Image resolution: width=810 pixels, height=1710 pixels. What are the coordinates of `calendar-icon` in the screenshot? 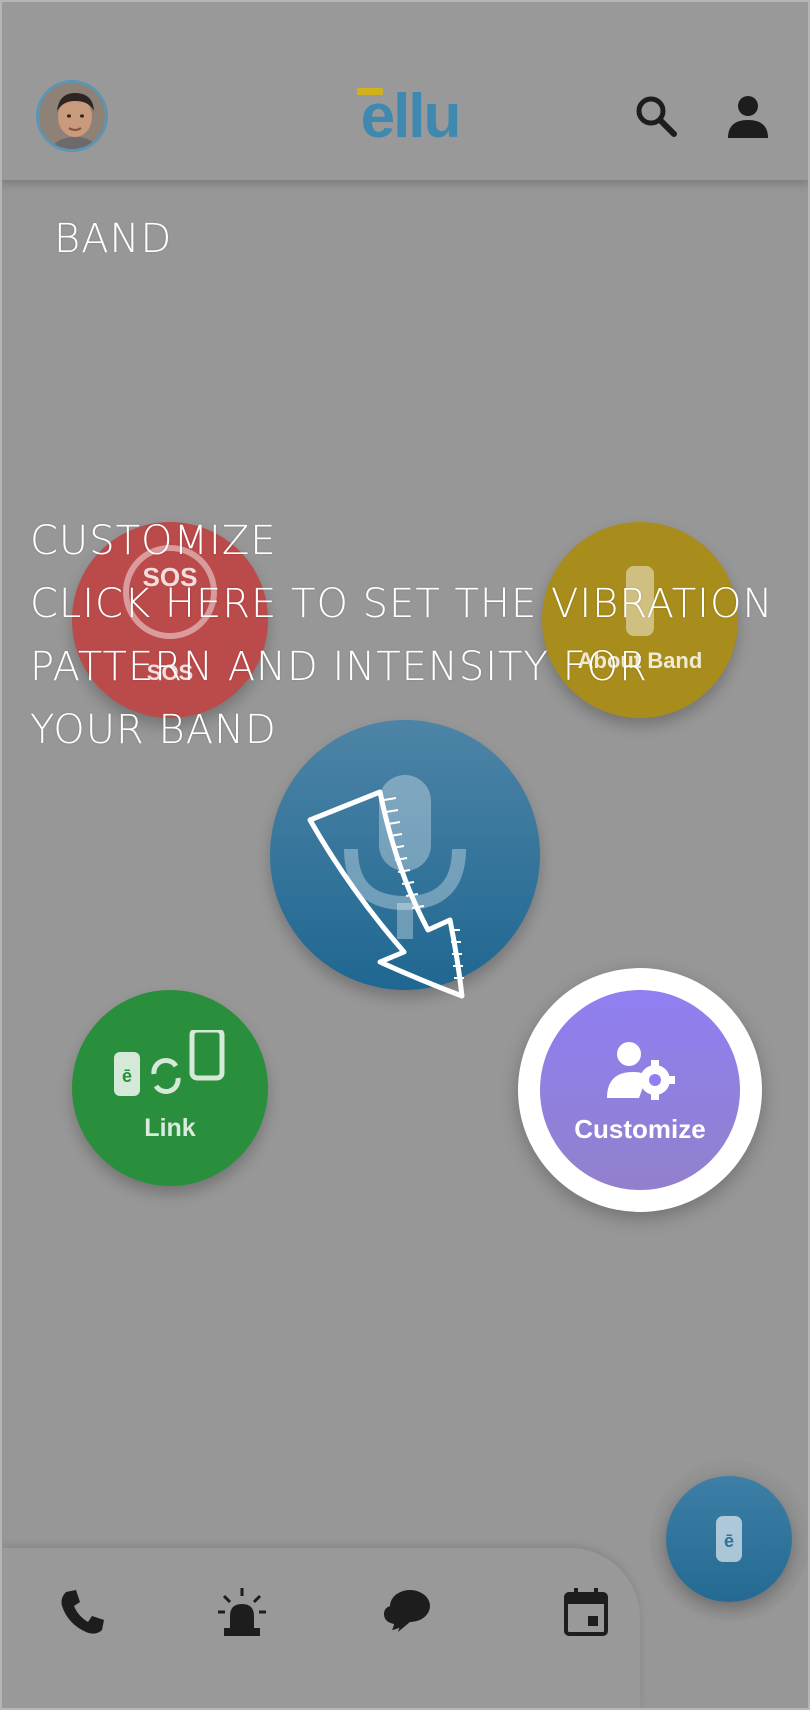 It's located at (586, 1612).